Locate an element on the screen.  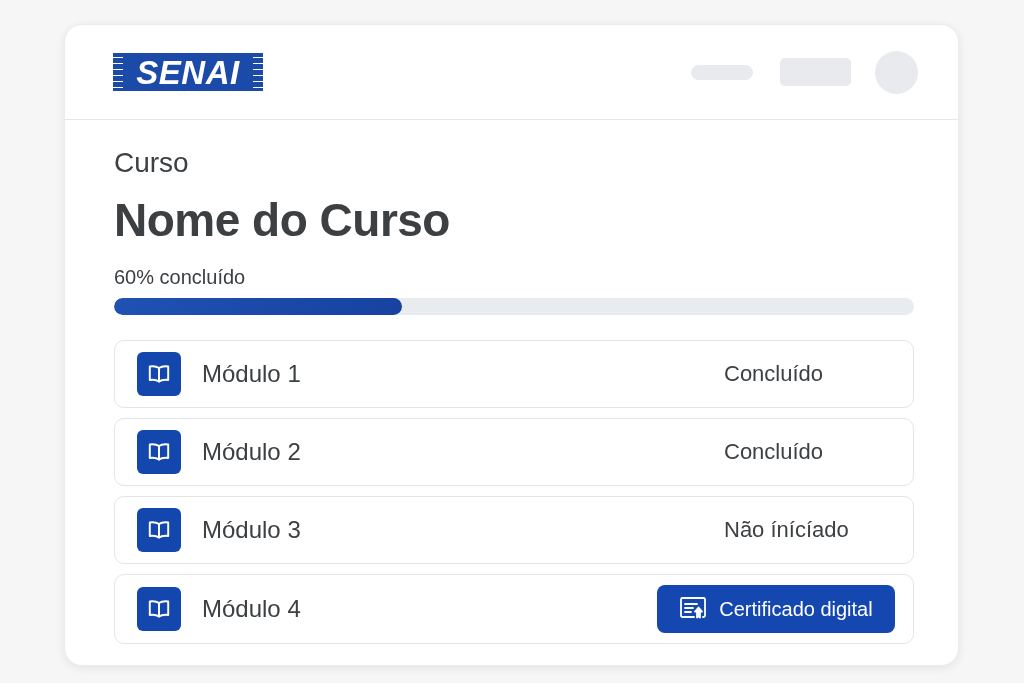
course-label: Curso is located at coordinates (151, 162).